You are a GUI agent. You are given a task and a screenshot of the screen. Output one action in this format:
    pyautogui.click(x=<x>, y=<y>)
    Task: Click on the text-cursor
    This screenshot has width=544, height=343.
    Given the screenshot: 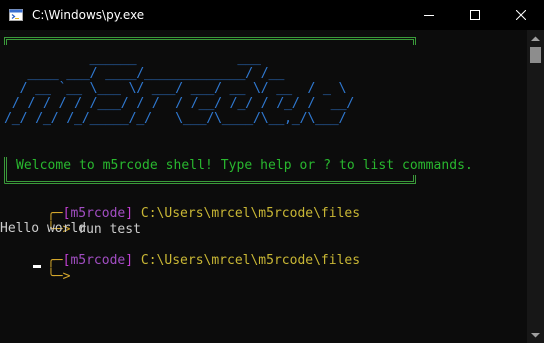 What is the action you would take?
    pyautogui.click(x=37, y=266)
    